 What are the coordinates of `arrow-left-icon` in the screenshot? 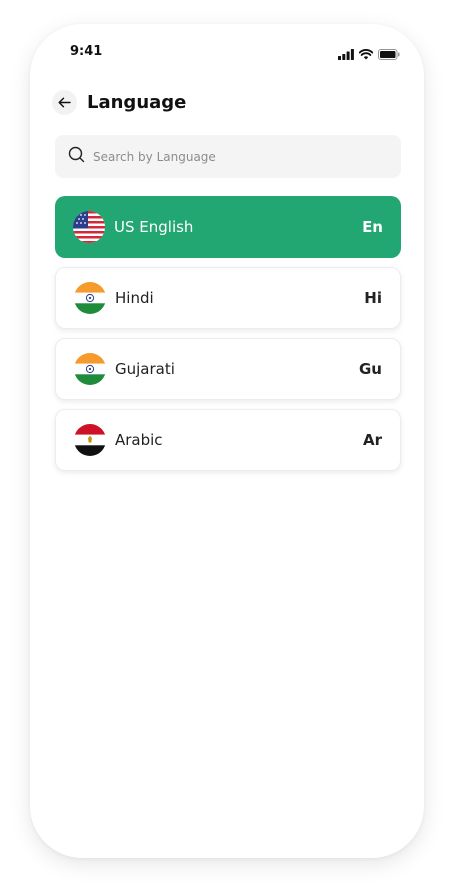 It's located at (64, 102).